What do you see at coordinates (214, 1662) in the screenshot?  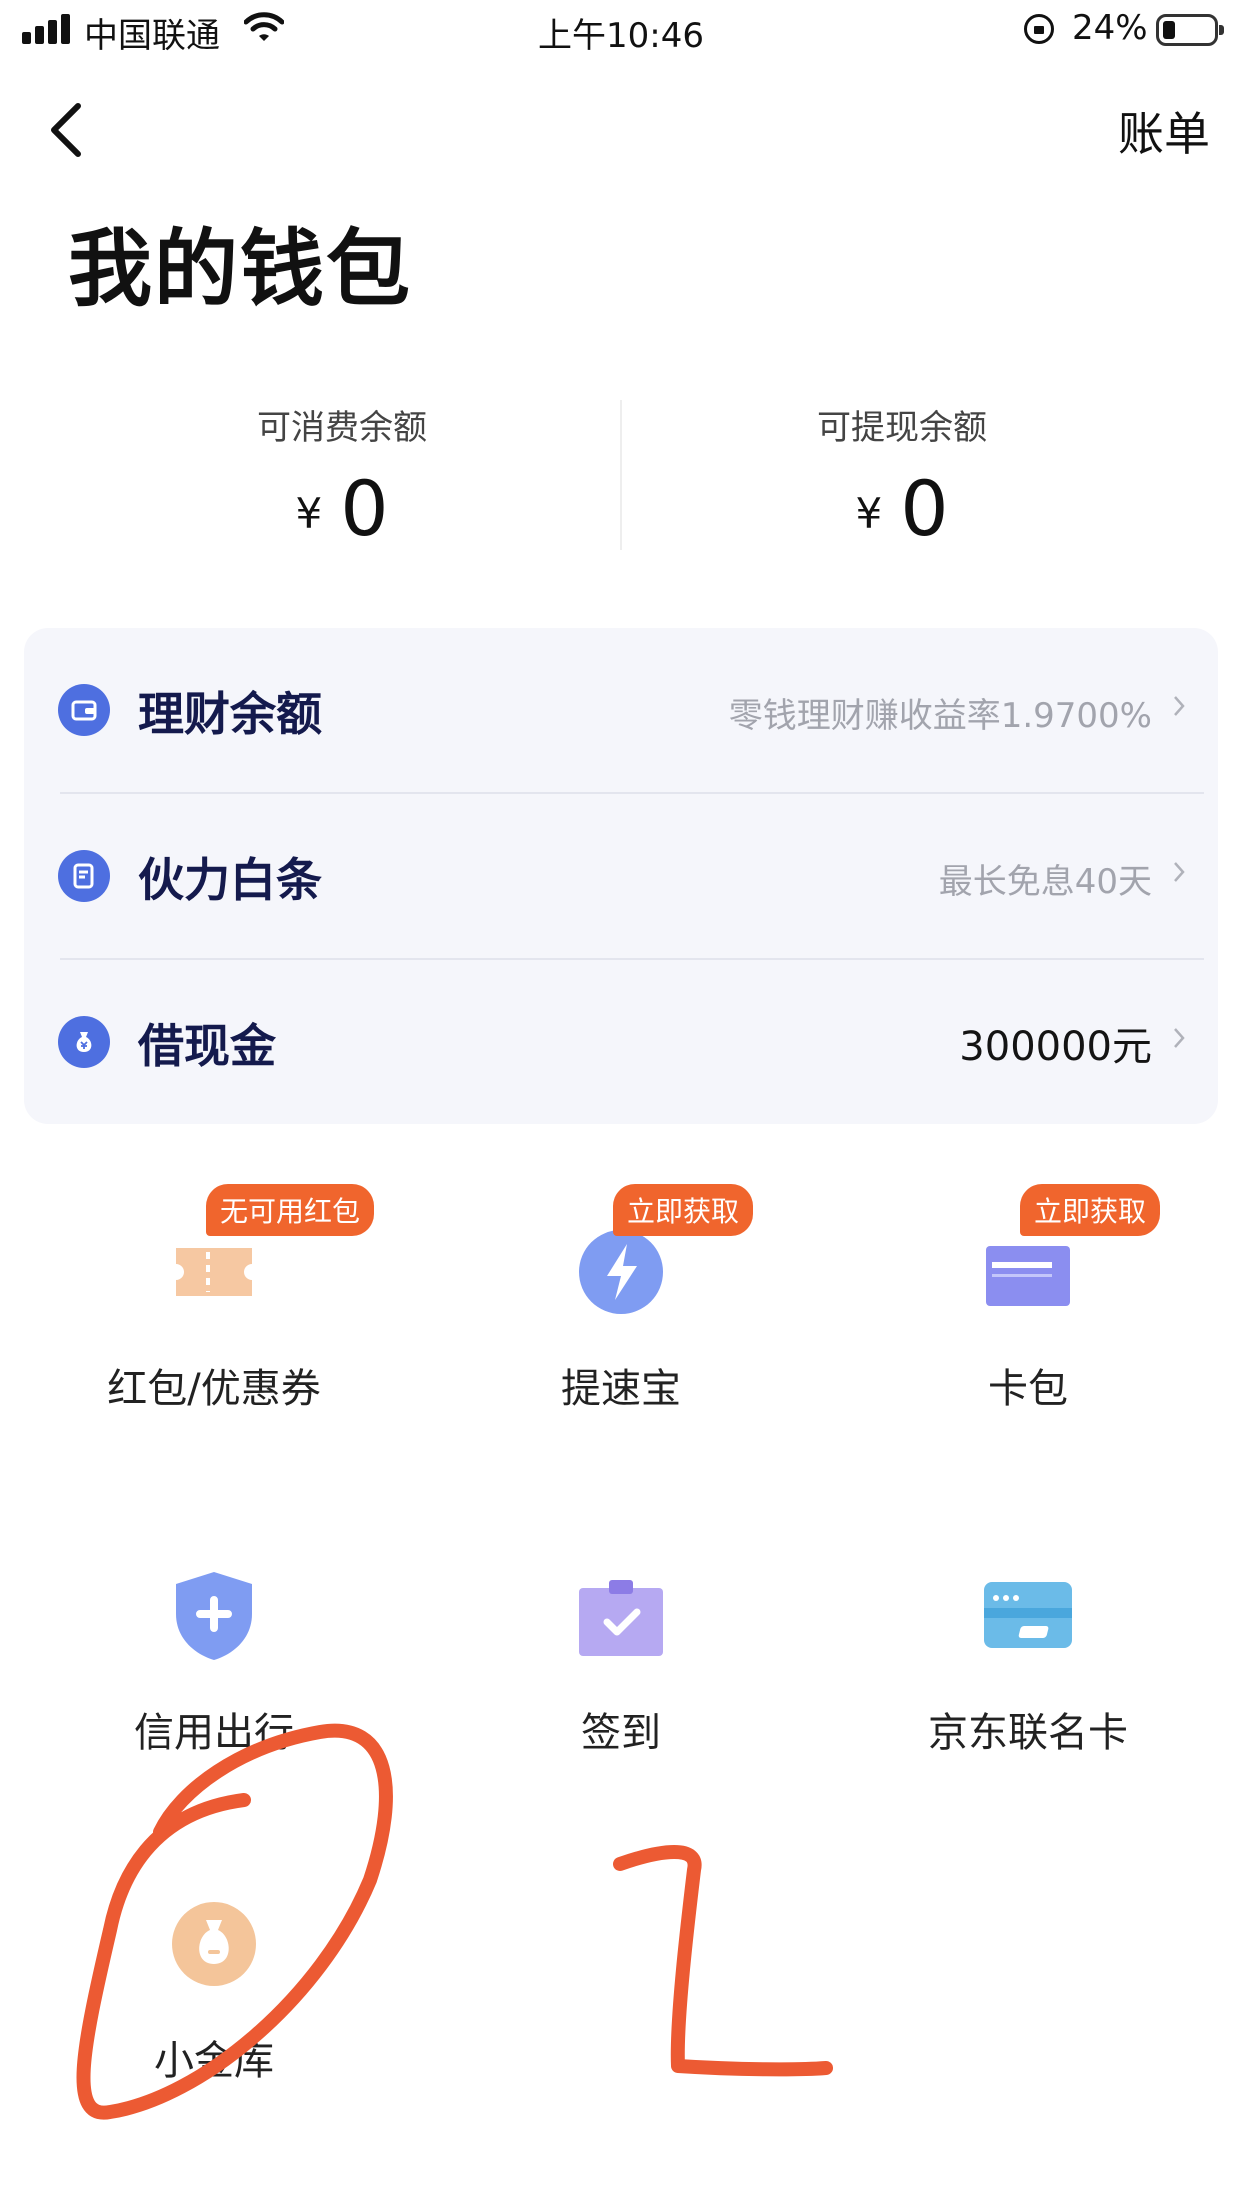 I see `grid-item-credit-travel: 信用出行` at bounding box center [214, 1662].